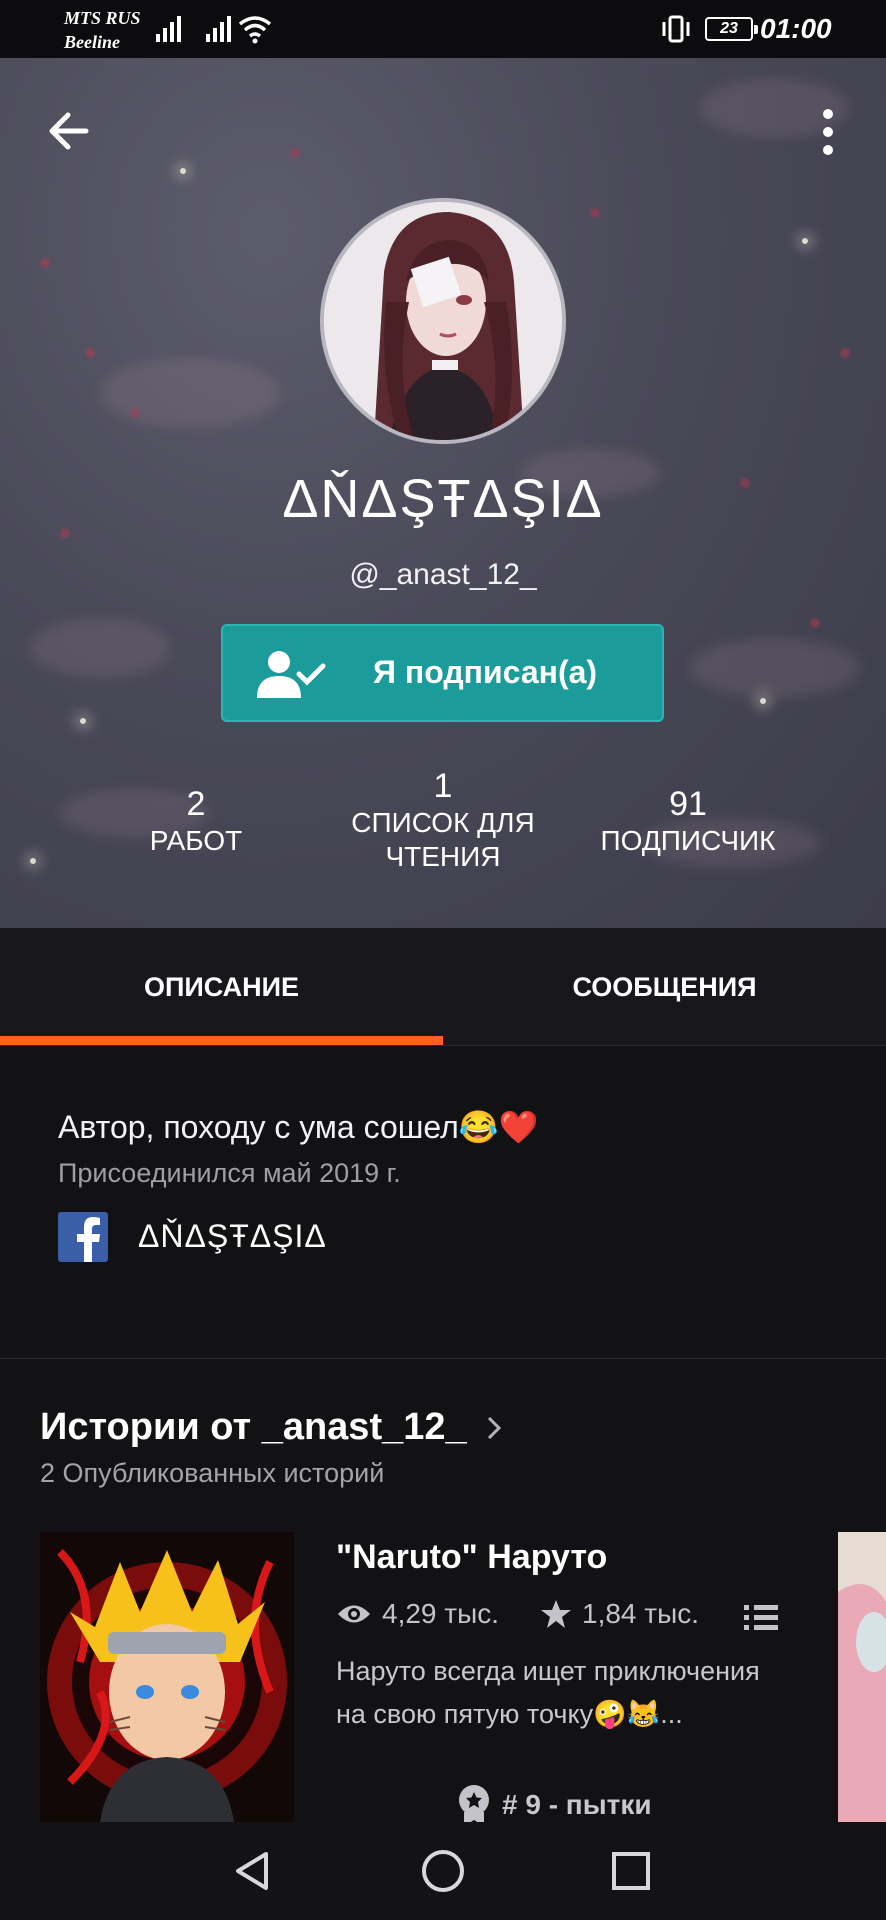  I want to click on wifi-icon, so click(255, 30).